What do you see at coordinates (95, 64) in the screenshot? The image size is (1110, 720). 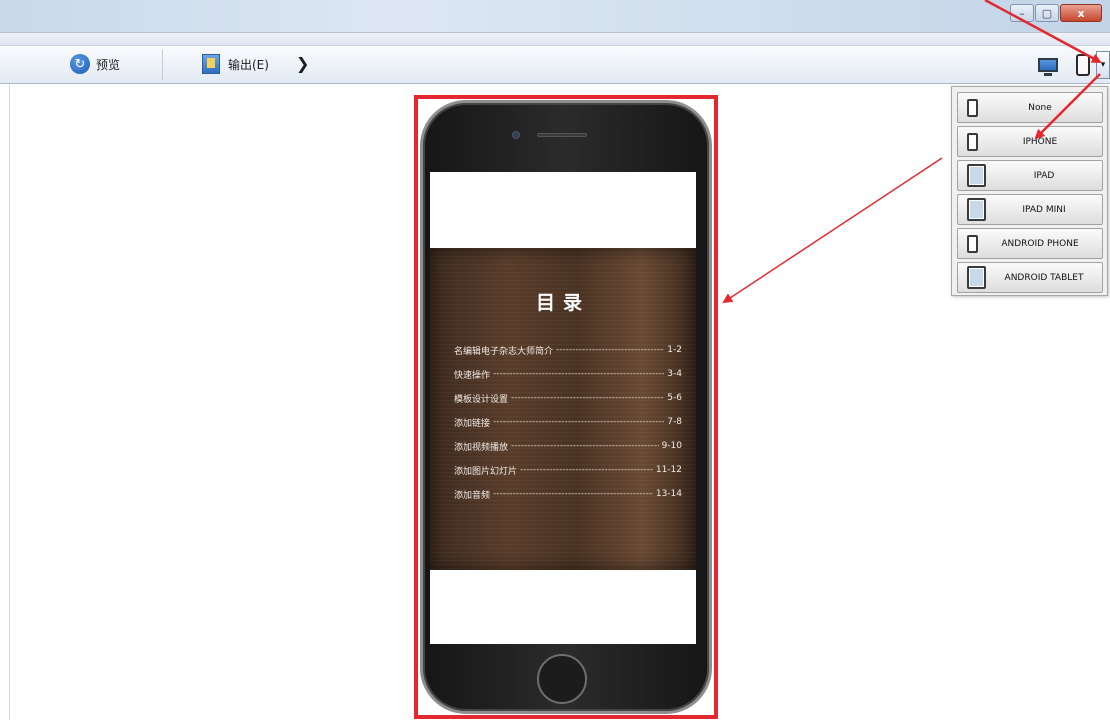 I see `preview-button: ↻ 预览` at bounding box center [95, 64].